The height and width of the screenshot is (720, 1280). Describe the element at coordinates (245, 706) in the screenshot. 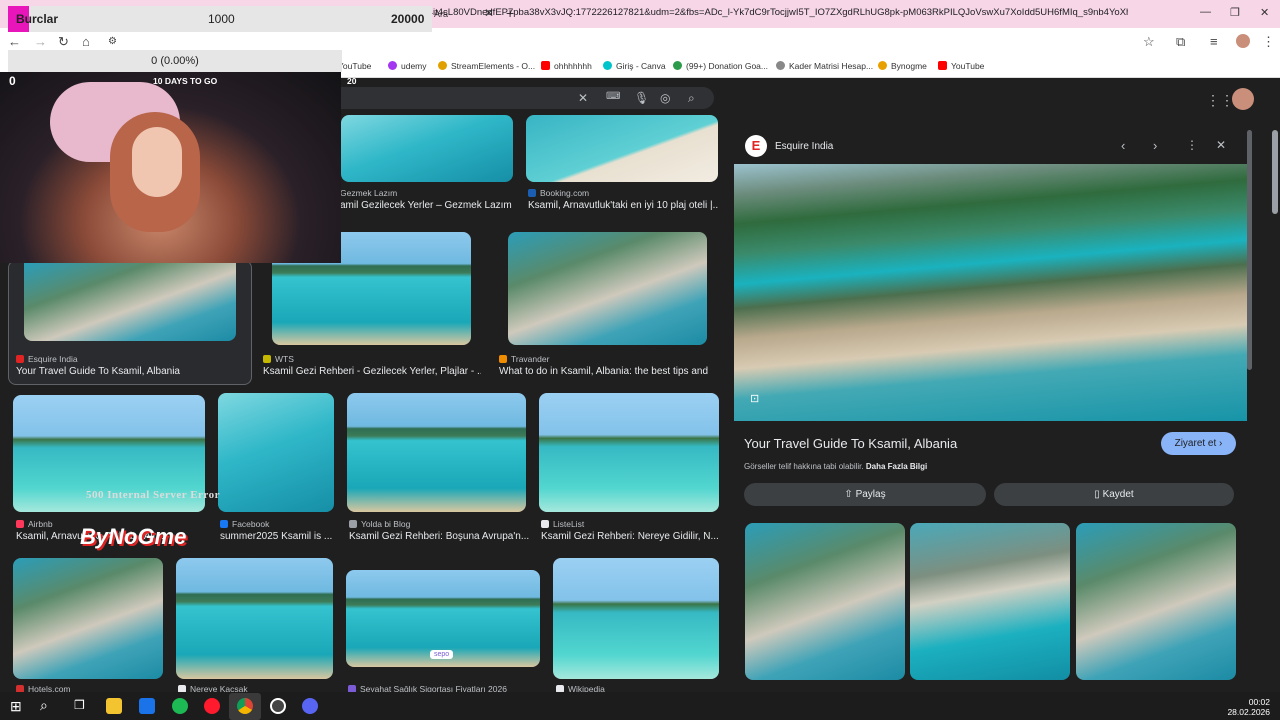

I see `chrome-icon` at that location.